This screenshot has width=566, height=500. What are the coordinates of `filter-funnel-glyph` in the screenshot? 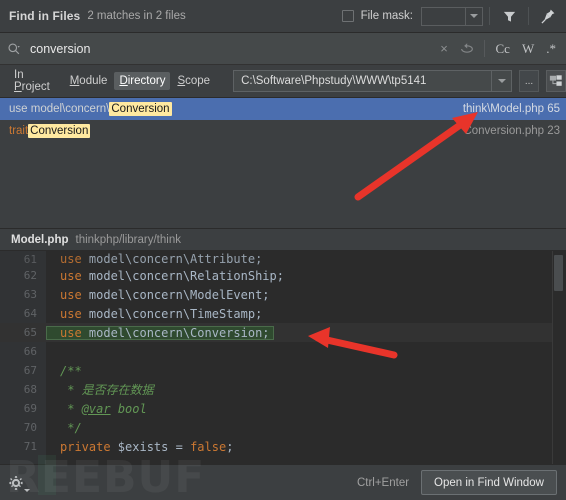 It's located at (509, 16).